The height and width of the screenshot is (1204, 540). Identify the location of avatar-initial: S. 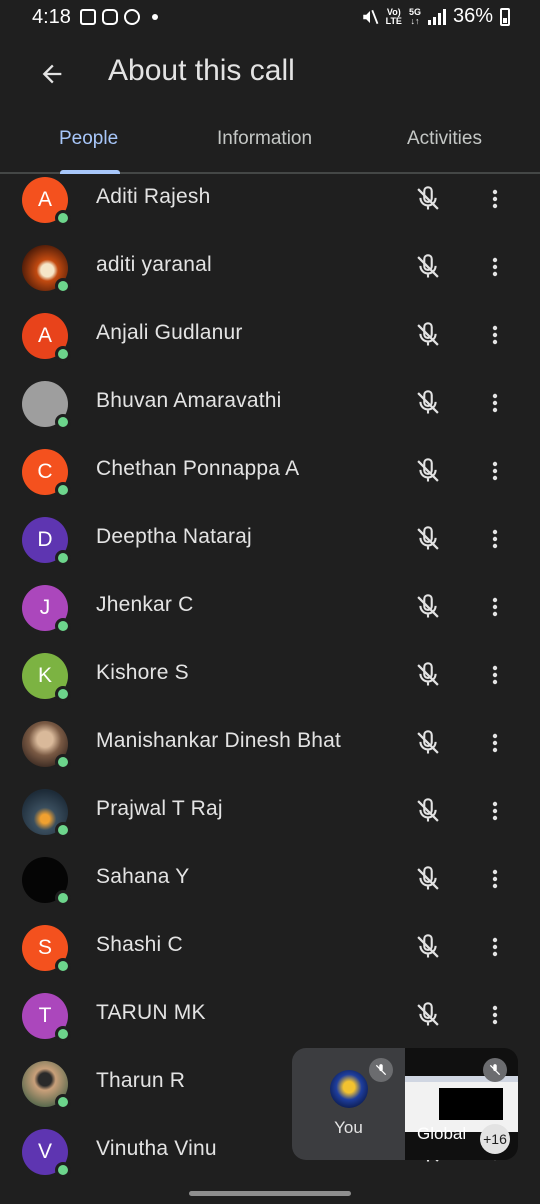
(44, 947).